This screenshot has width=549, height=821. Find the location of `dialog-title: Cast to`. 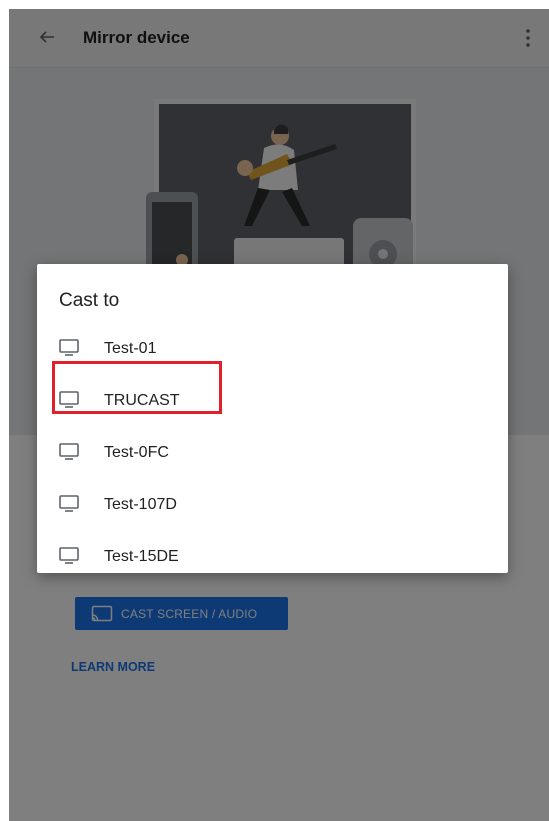

dialog-title: Cast to is located at coordinates (89, 300).